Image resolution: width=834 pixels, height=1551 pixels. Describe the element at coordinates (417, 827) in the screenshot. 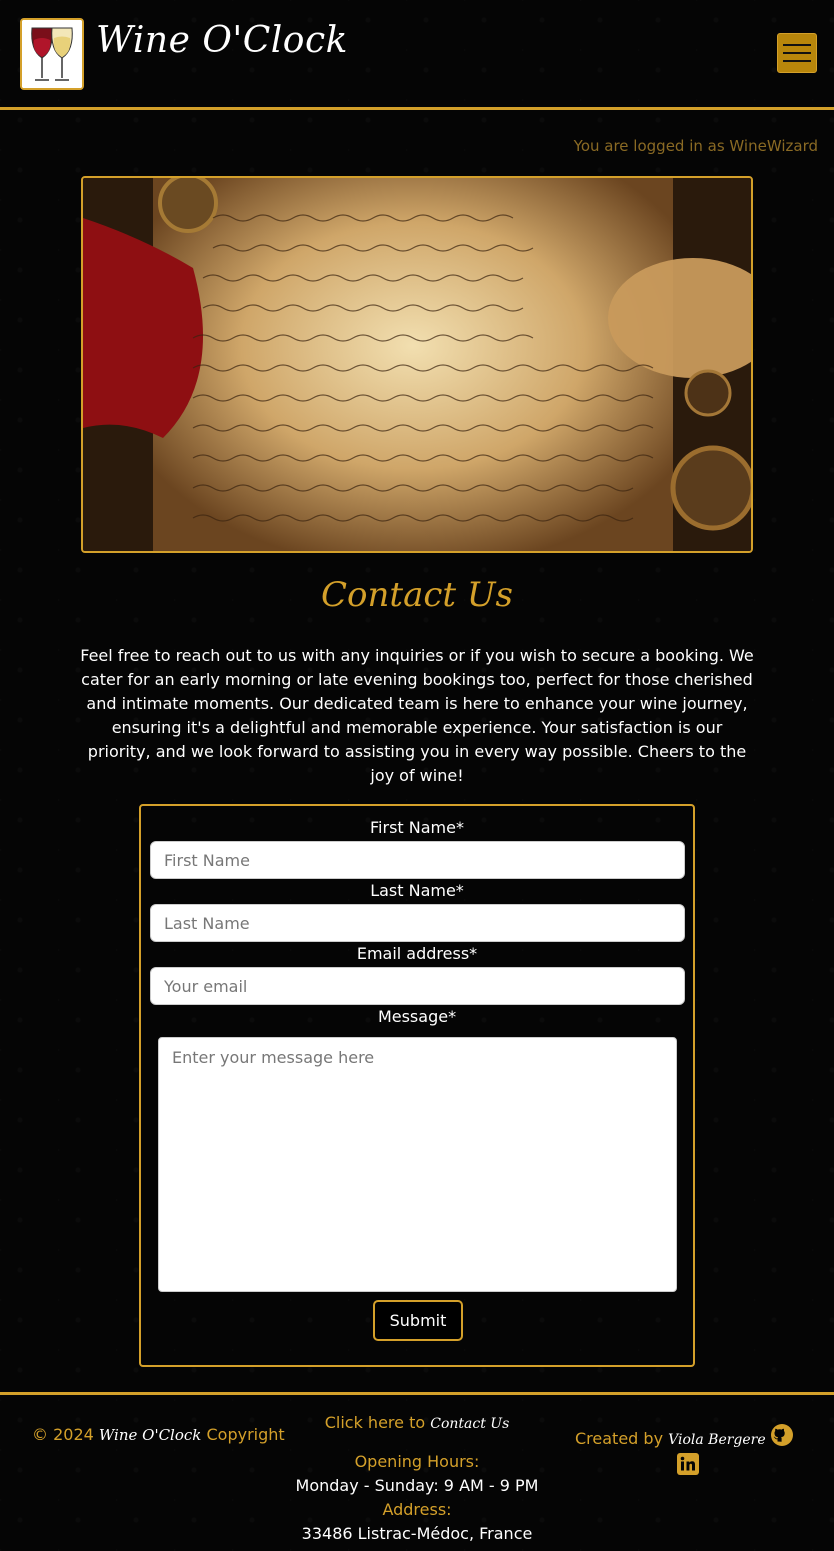

I see `first-name-label: First Name*` at that location.